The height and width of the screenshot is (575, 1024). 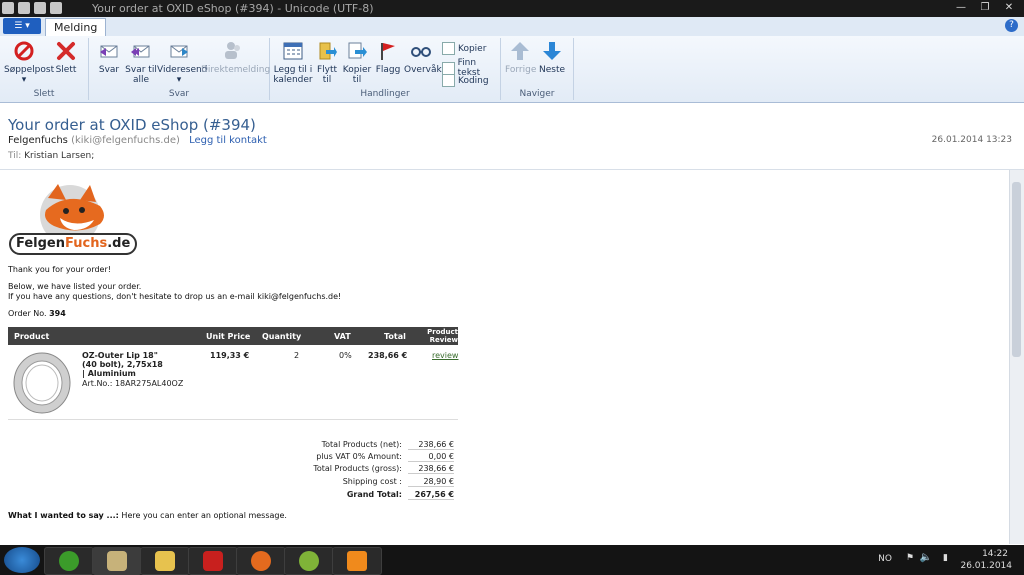 What do you see at coordinates (448, 48) in the screenshot?
I see `copy-icon` at bounding box center [448, 48].